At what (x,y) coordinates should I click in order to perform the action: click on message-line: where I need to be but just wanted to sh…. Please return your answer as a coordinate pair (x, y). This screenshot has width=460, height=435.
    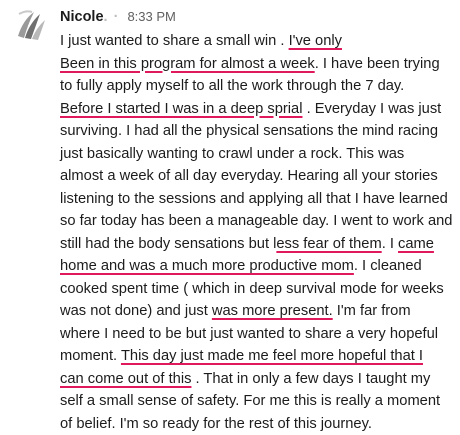
    Looking at the image, I should click on (256, 334).